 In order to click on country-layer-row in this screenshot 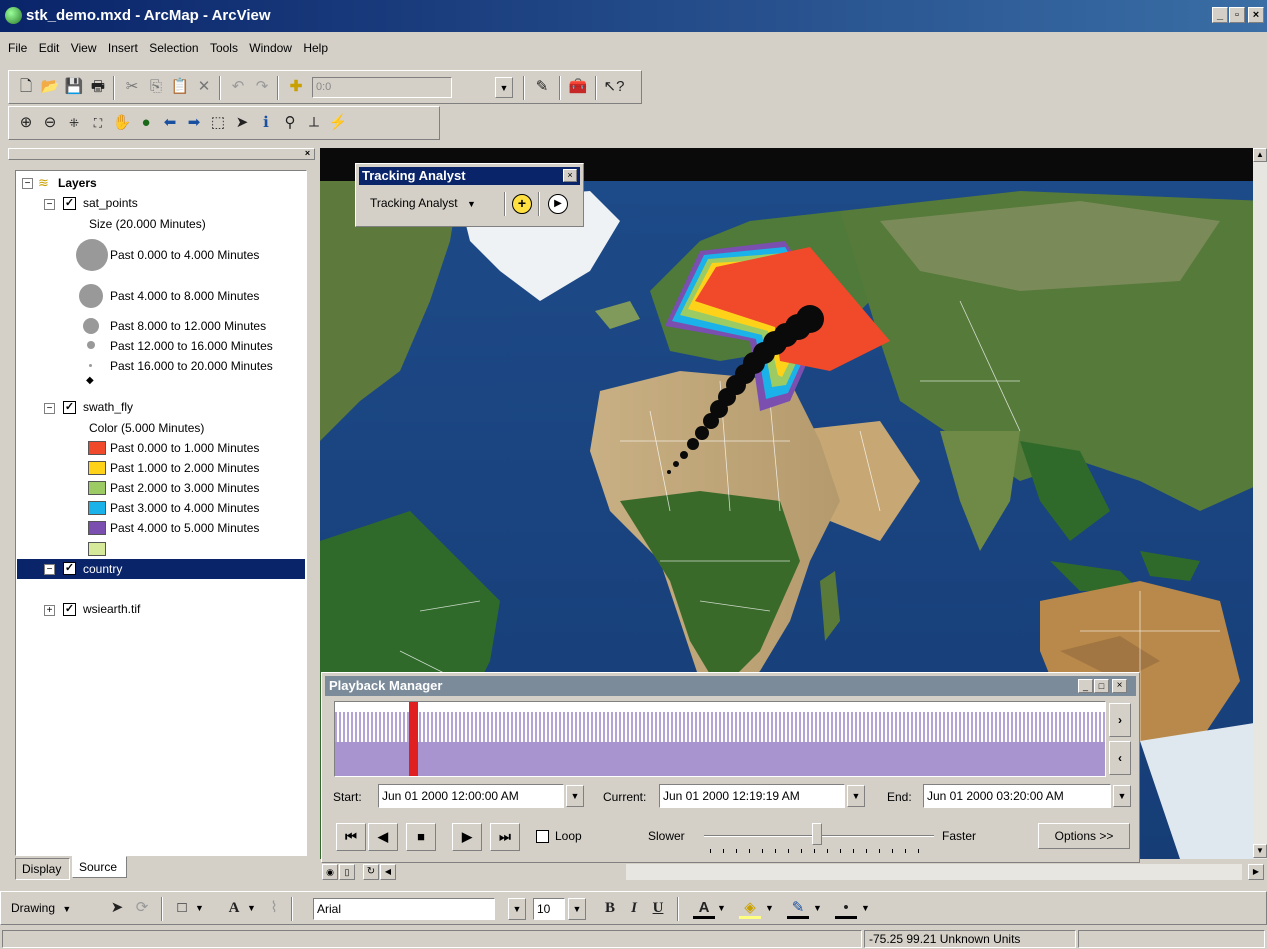, I will do `click(161, 569)`.